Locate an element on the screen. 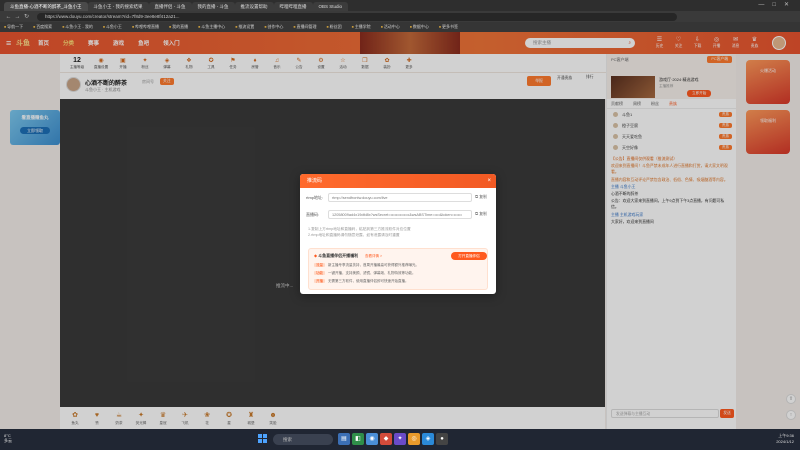  bookmark-item: 更多书签 is located at coordinates (448, 27).